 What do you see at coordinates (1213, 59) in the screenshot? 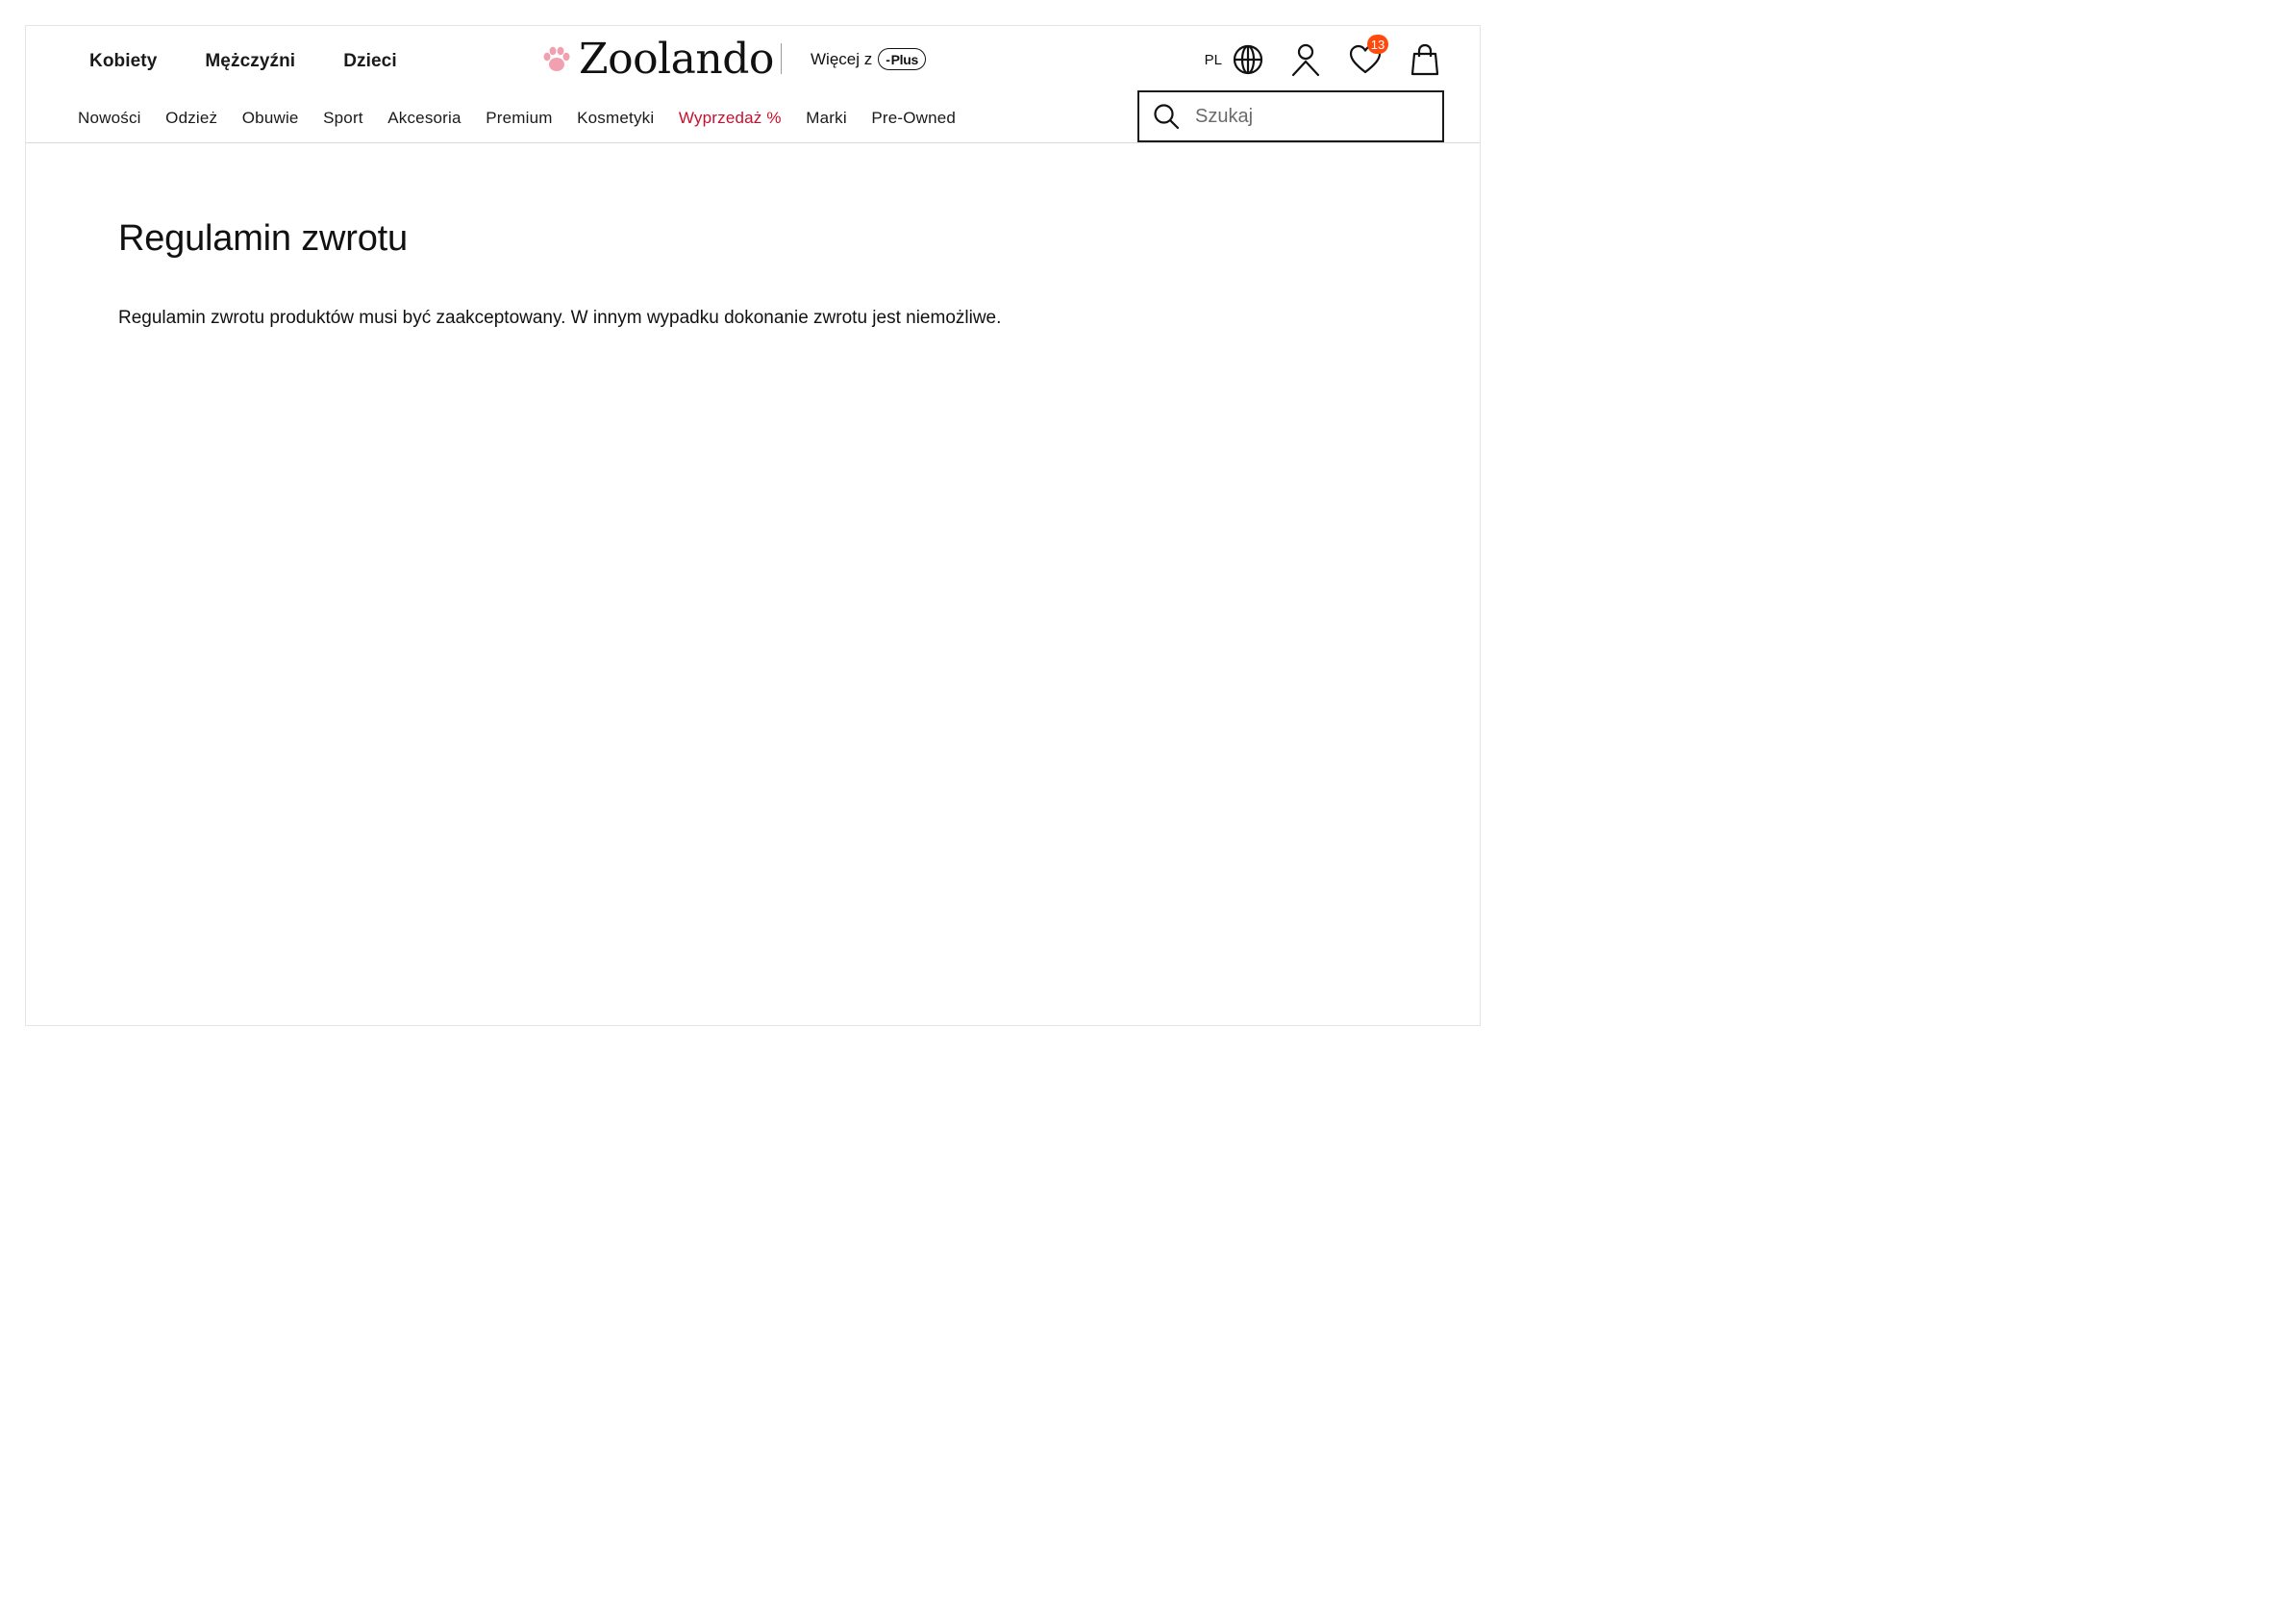
I see `language-code: PL` at bounding box center [1213, 59].